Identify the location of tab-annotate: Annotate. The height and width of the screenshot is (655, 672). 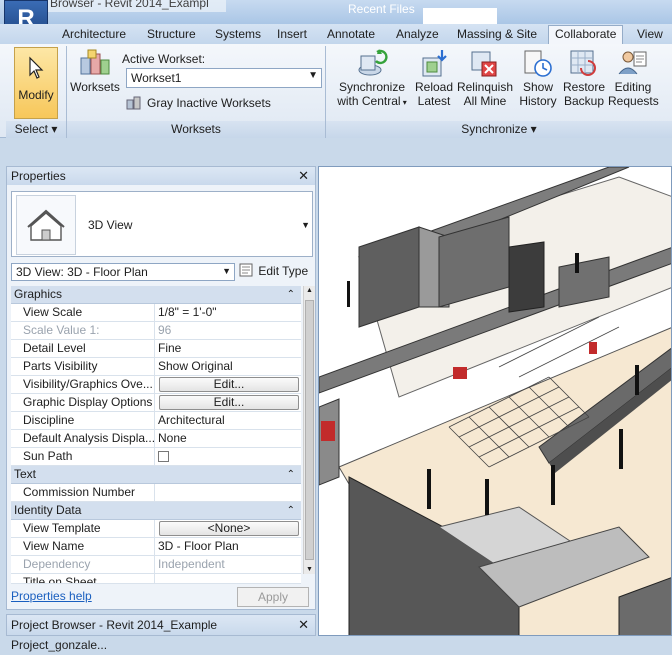
(351, 34).